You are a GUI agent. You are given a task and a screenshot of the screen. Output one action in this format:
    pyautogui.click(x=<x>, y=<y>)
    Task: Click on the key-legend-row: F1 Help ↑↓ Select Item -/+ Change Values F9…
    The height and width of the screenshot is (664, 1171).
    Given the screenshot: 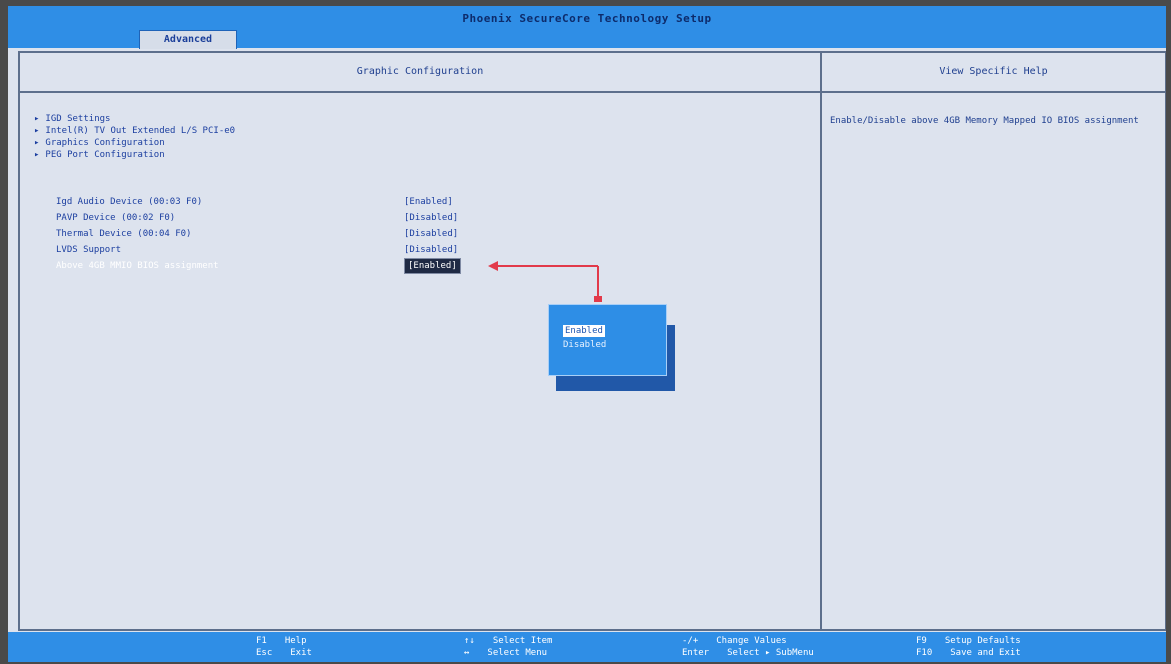 What is the action you would take?
    pyautogui.click(x=638, y=641)
    